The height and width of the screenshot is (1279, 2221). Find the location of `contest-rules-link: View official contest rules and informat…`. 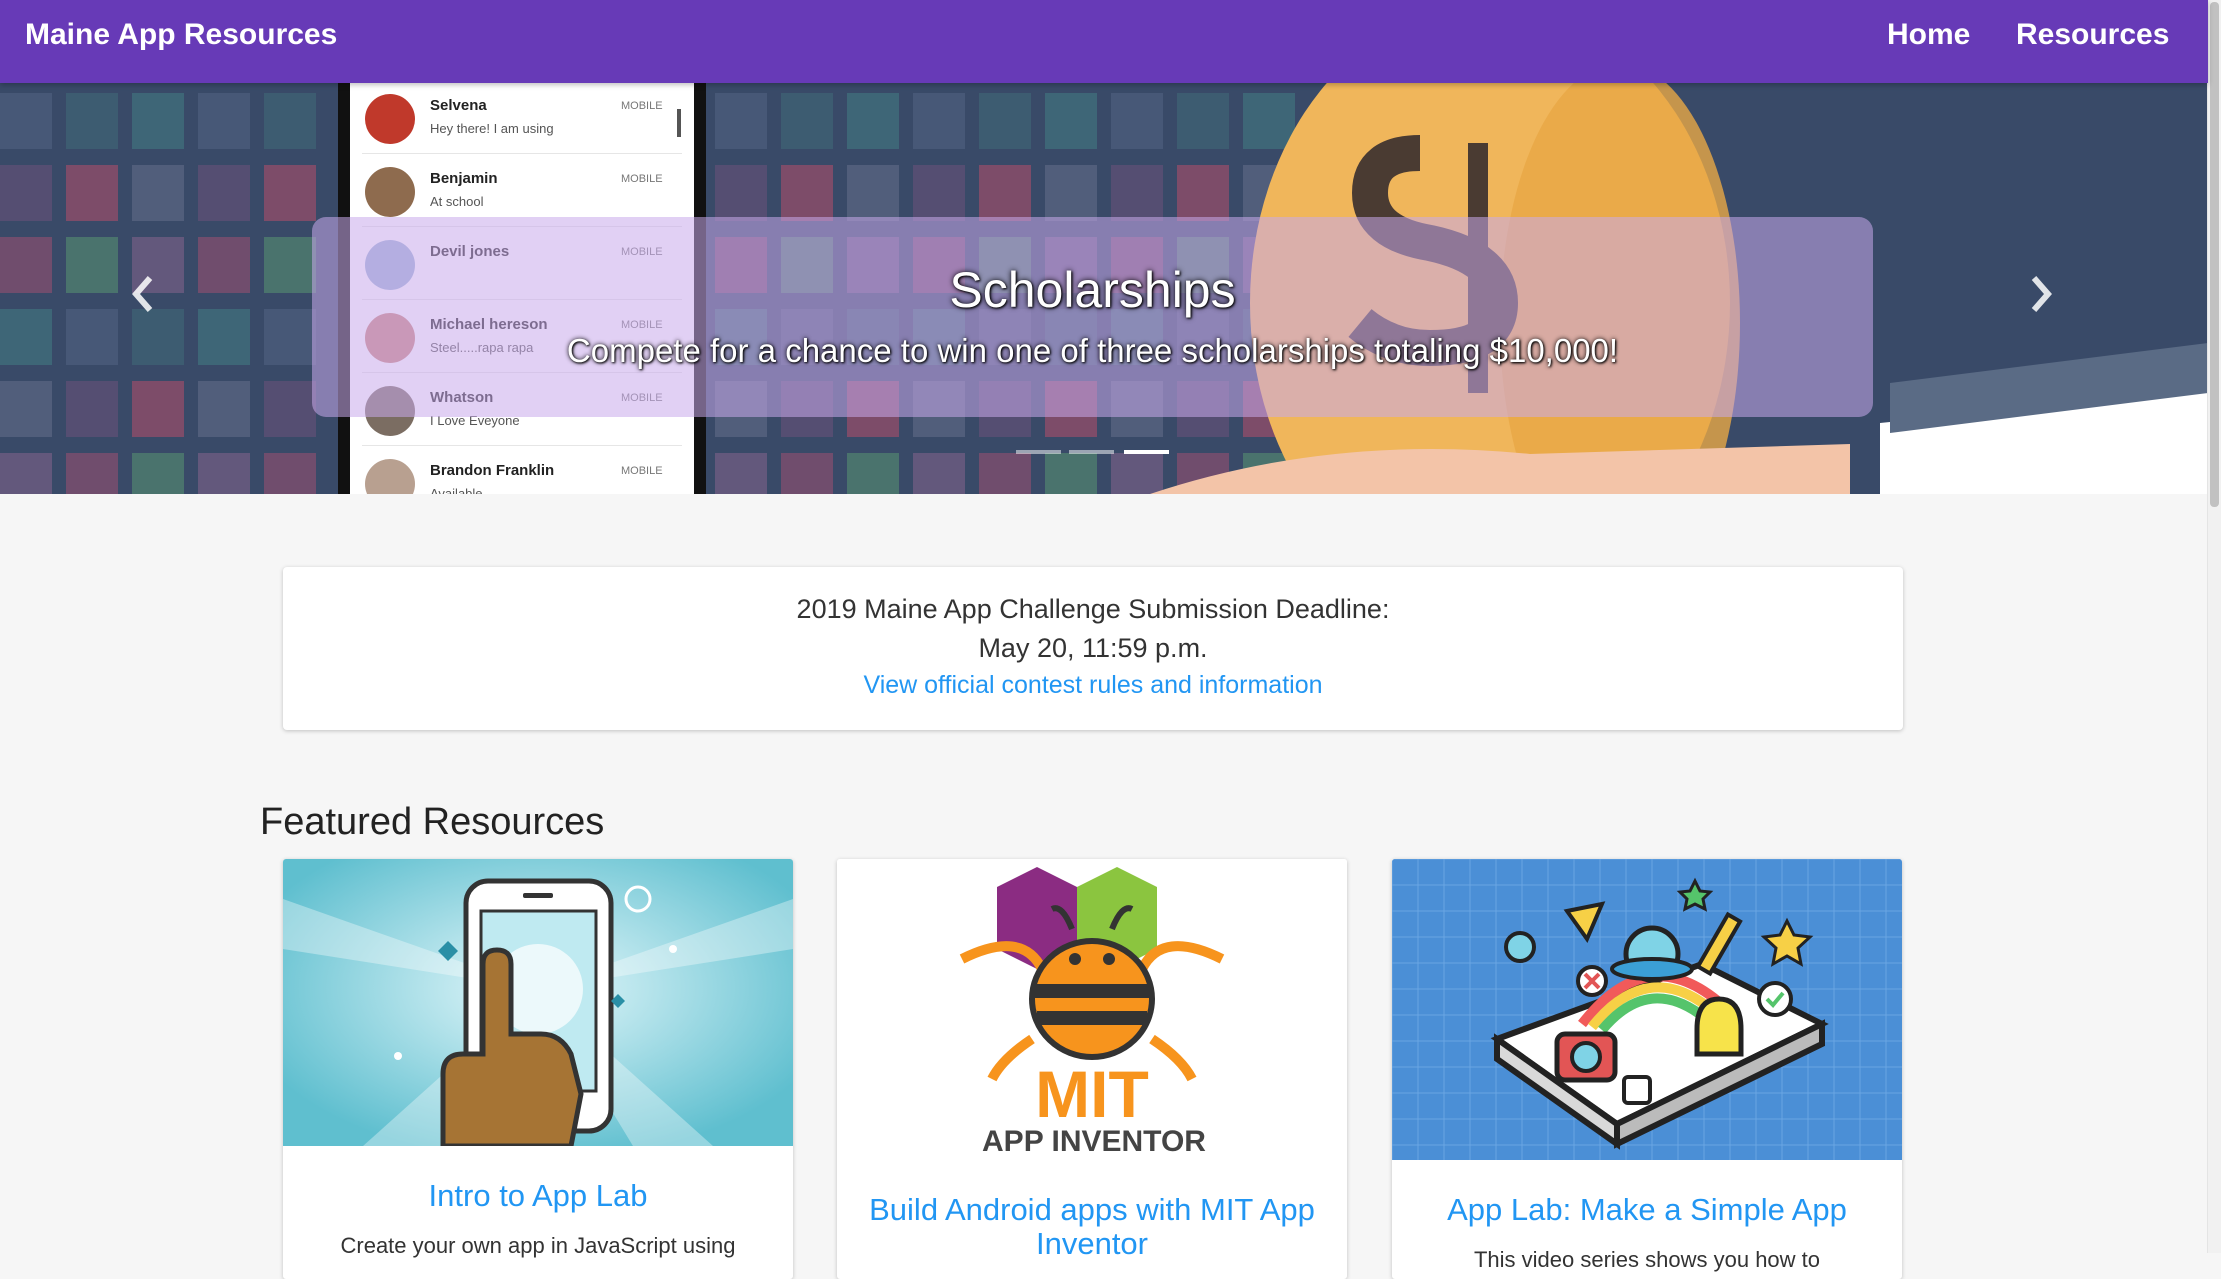

contest-rules-link: View official contest rules and informat… is located at coordinates (1093, 685).